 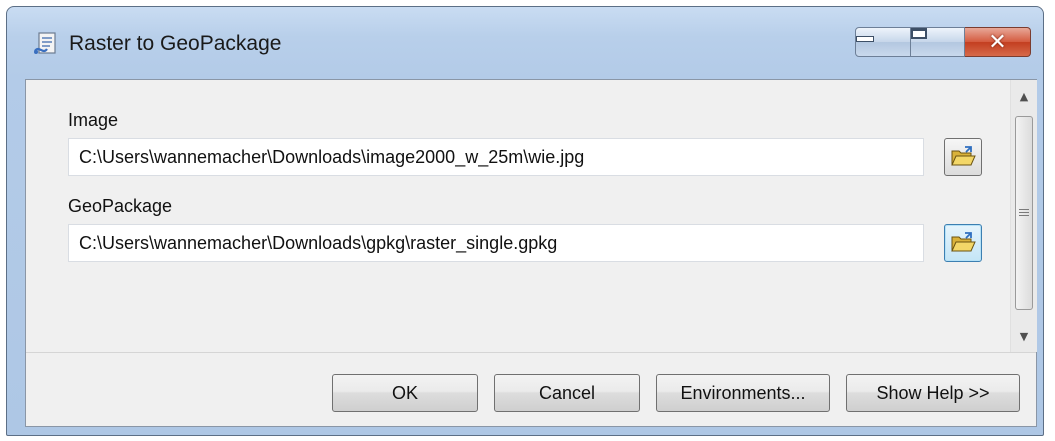 I want to click on tool-script-icon, so click(x=45, y=43).